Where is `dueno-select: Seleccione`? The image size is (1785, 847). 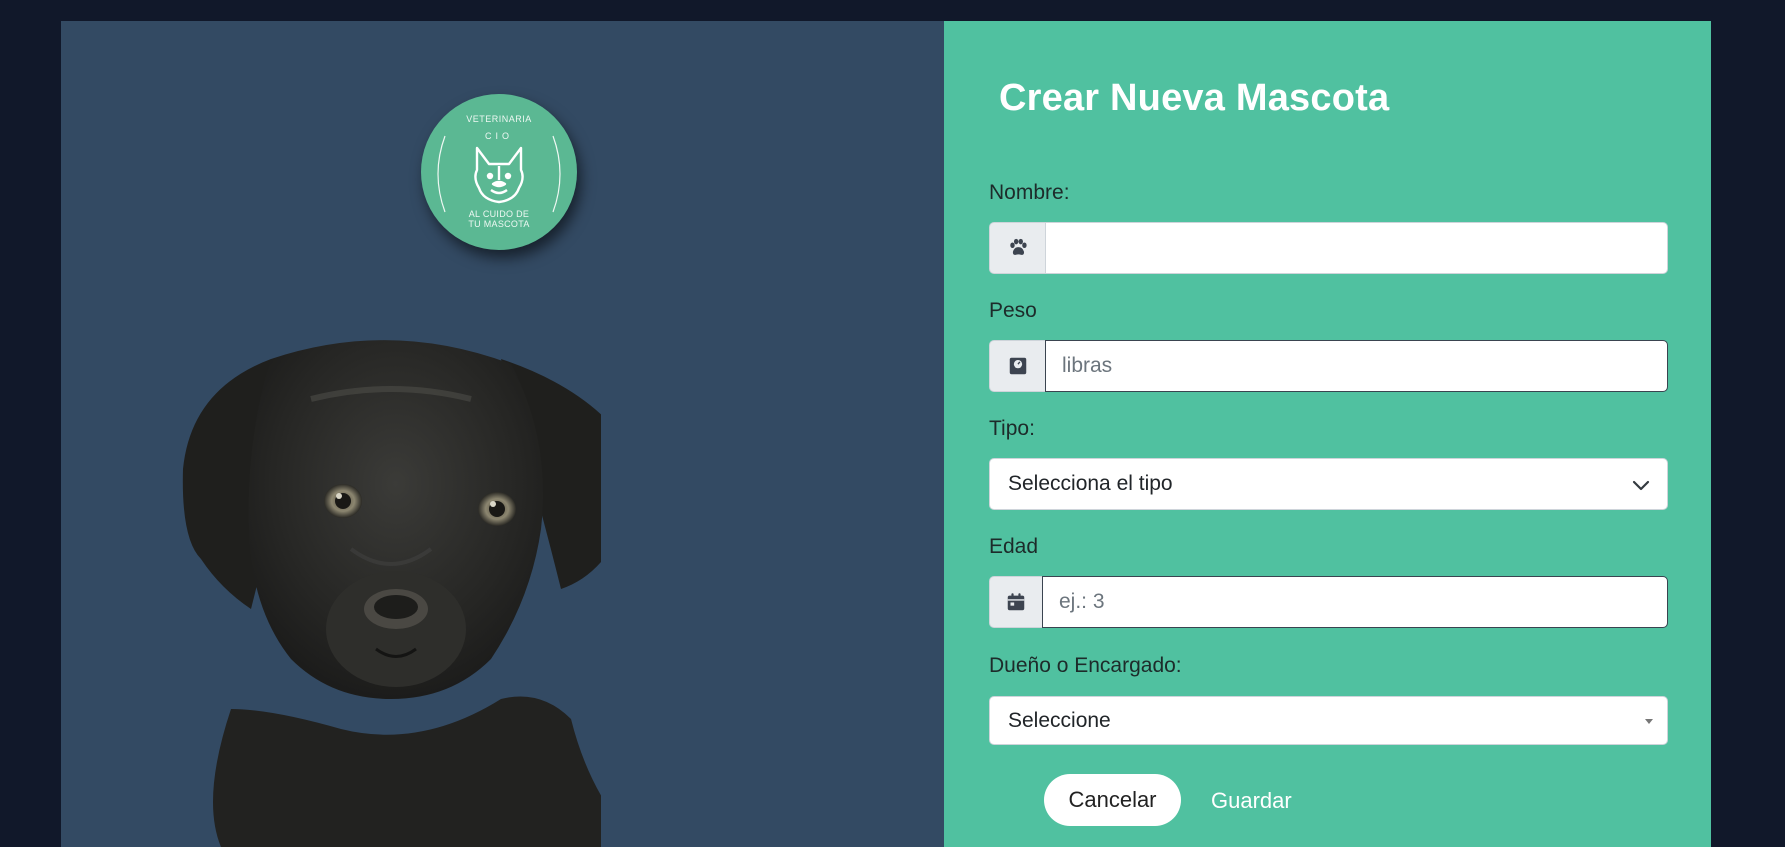
dueno-select: Seleccione is located at coordinates (1328, 720).